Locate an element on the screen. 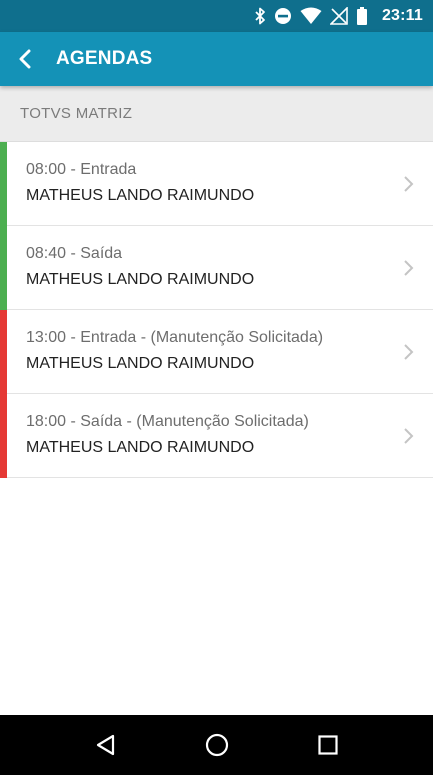 This screenshot has width=433, height=775. list-item: 08:00 - Entrada MATHEUS LANDO RAIMUNDO is located at coordinates (216, 184).